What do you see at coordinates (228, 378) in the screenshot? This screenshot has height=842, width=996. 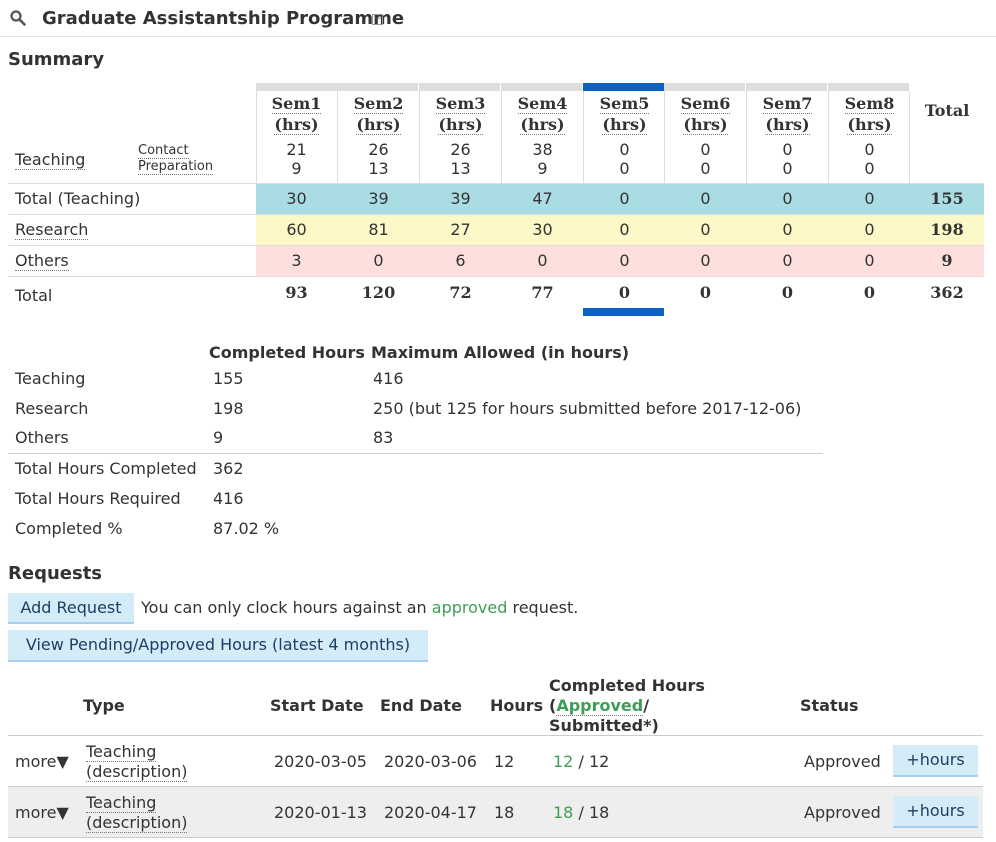 I see `completed-teaching-value: 155` at bounding box center [228, 378].